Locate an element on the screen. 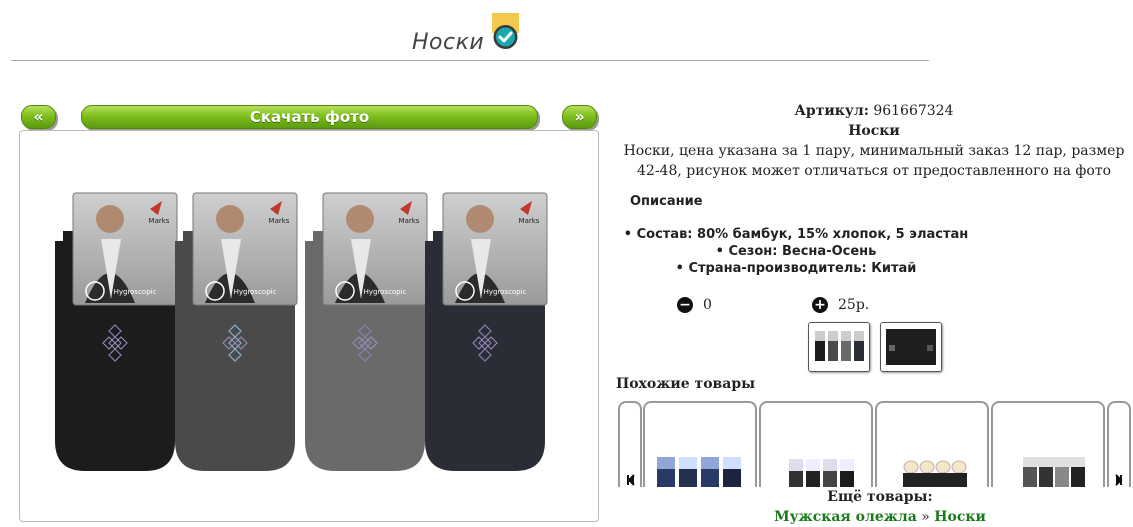 The image size is (1133, 527). product-name: Носки is located at coordinates (874, 131).